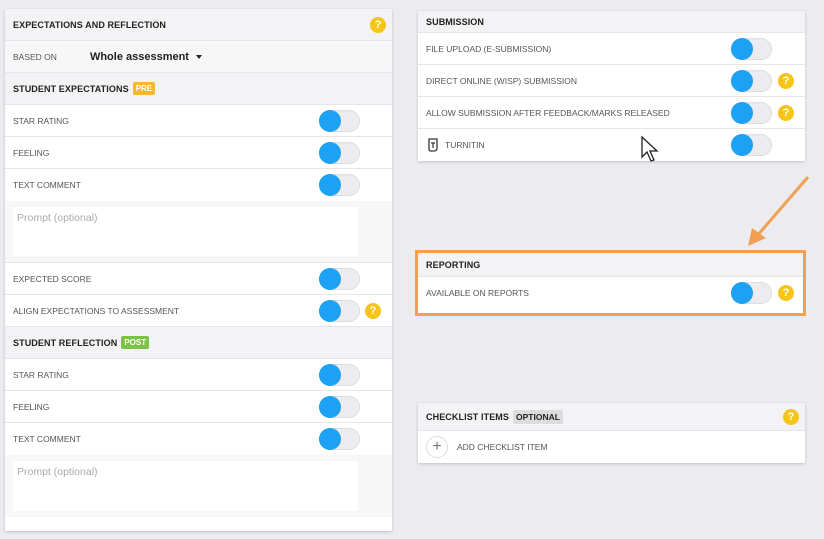  I want to click on caret-down-icon, so click(198, 56).